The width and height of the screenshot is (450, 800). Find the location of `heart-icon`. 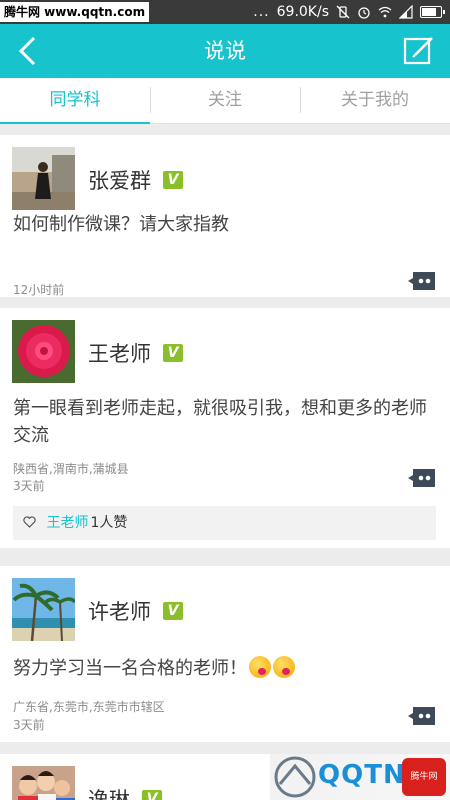

heart-icon is located at coordinates (29, 522).